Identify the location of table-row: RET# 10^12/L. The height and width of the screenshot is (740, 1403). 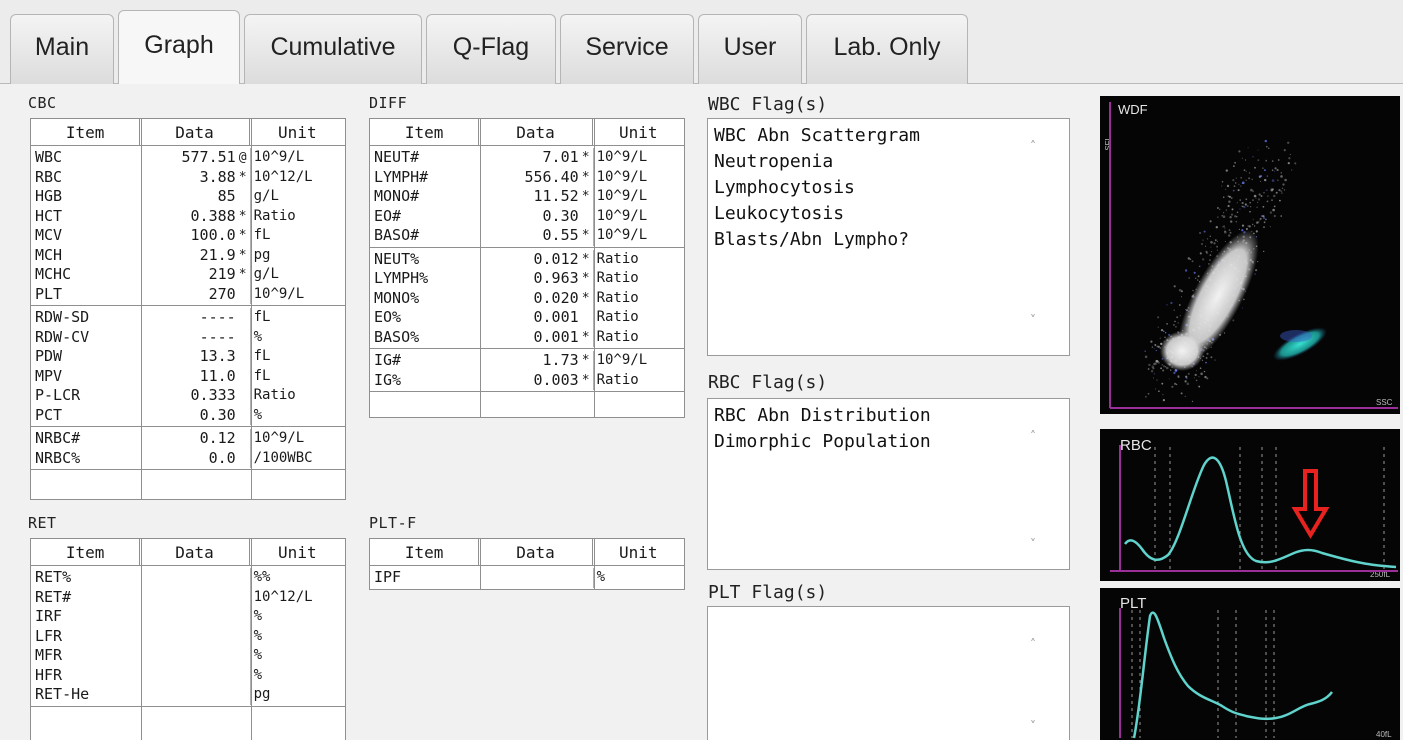
(188, 597).